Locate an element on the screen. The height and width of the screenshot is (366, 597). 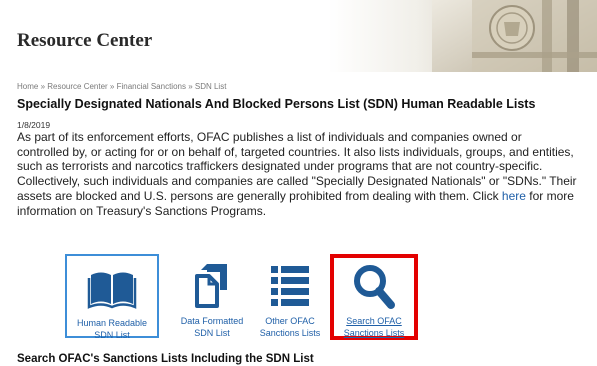
tile-human-readable-sdn-list: Human Readable SDN List is located at coordinates (112, 297).